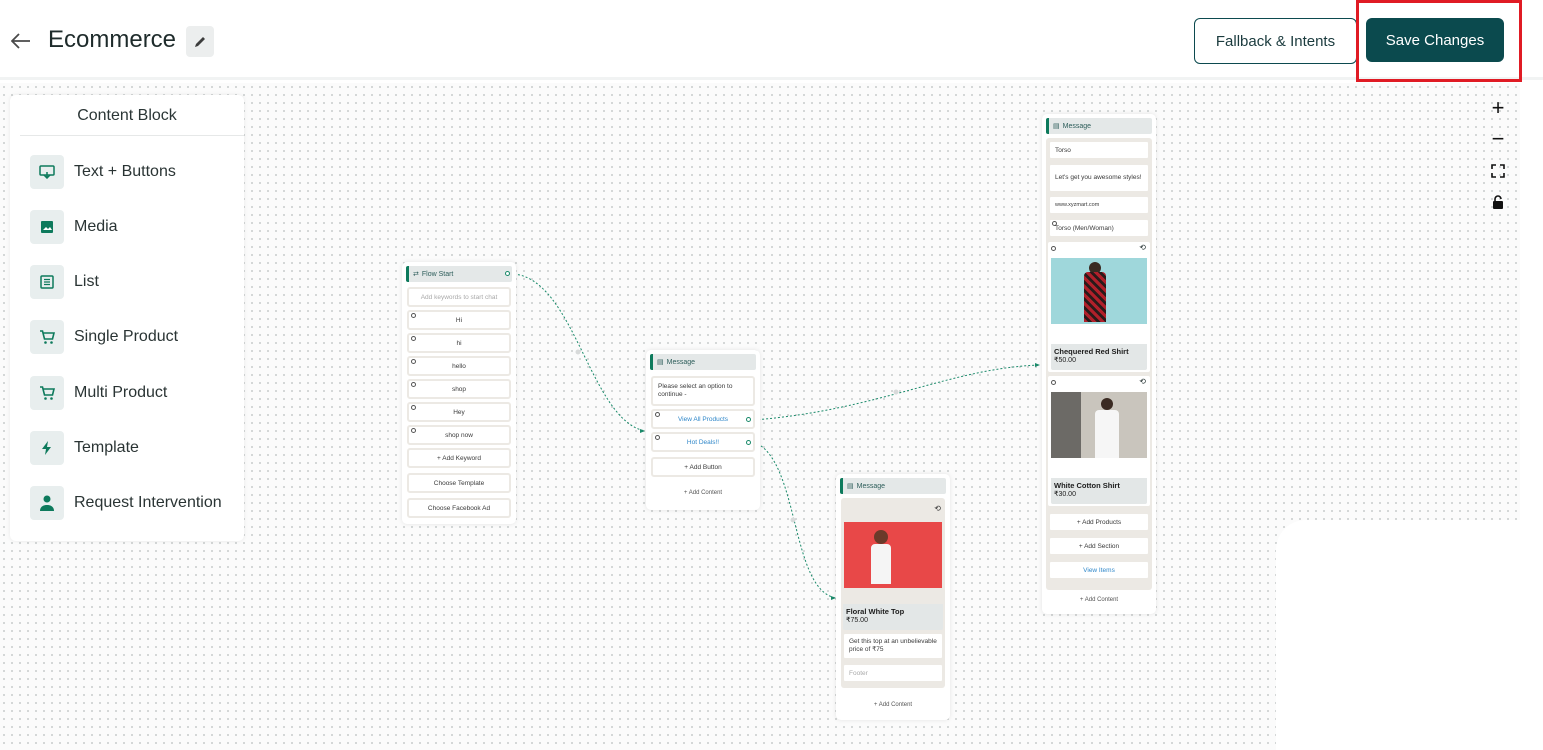 Image resolution: width=1543 pixels, height=750 pixels. I want to click on keyword-item: hello, so click(459, 366).